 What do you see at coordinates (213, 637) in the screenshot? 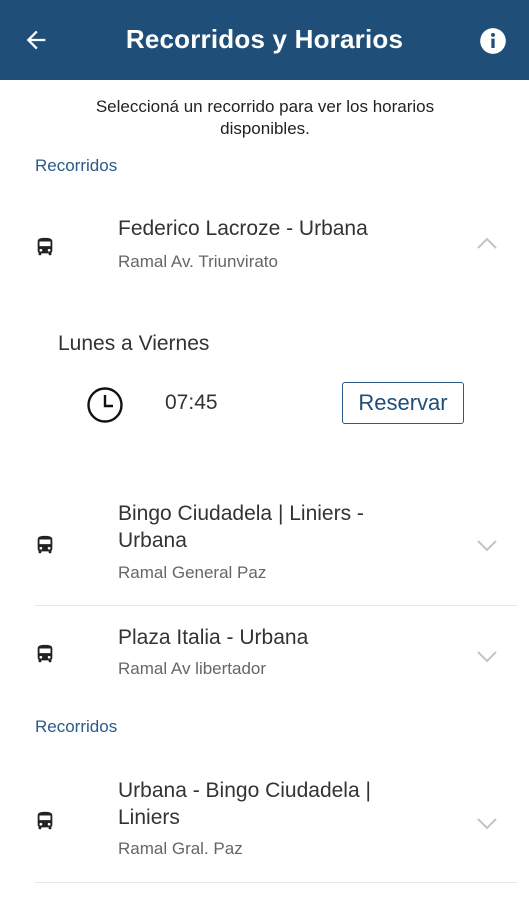
I see `route-name: Plaza Italia - Urbana` at bounding box center [213, 637].